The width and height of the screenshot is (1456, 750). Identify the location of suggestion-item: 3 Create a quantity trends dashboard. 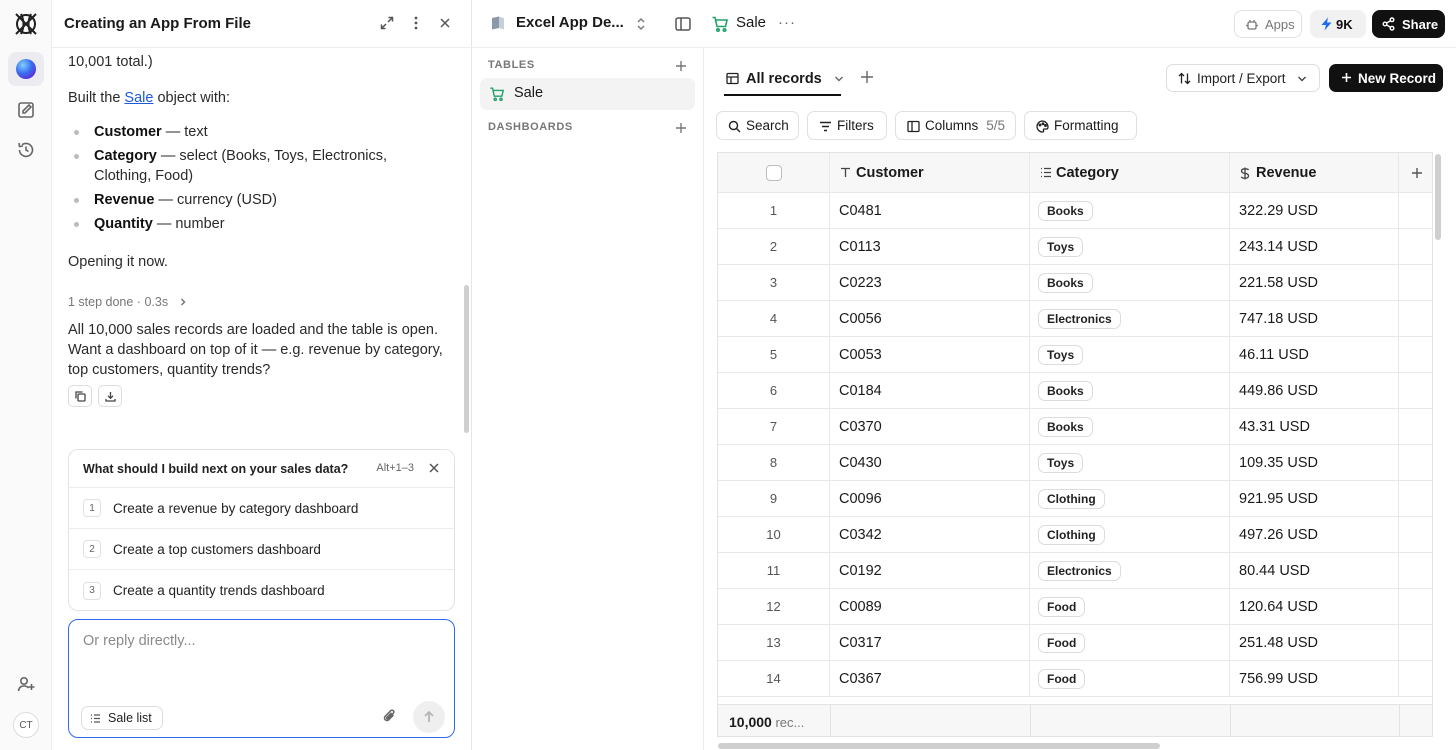
(261, 590).